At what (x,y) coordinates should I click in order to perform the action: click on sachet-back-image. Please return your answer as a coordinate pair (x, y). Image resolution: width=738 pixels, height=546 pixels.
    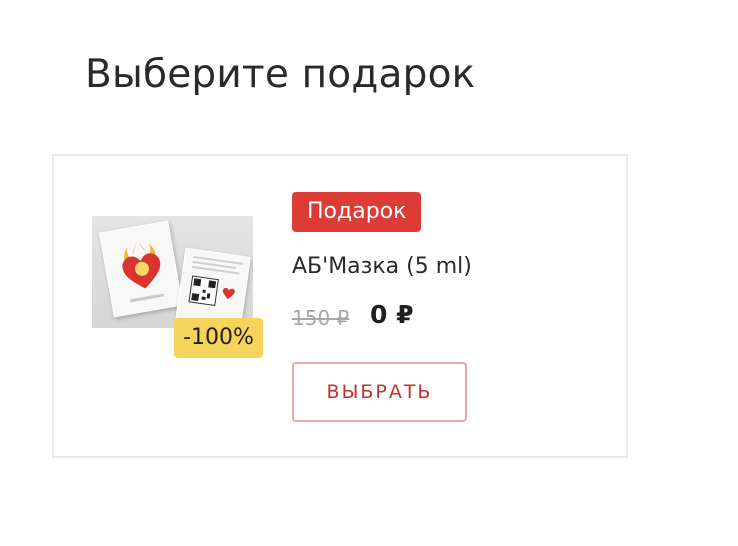
    Looking at the image, I should click on (213, 287).